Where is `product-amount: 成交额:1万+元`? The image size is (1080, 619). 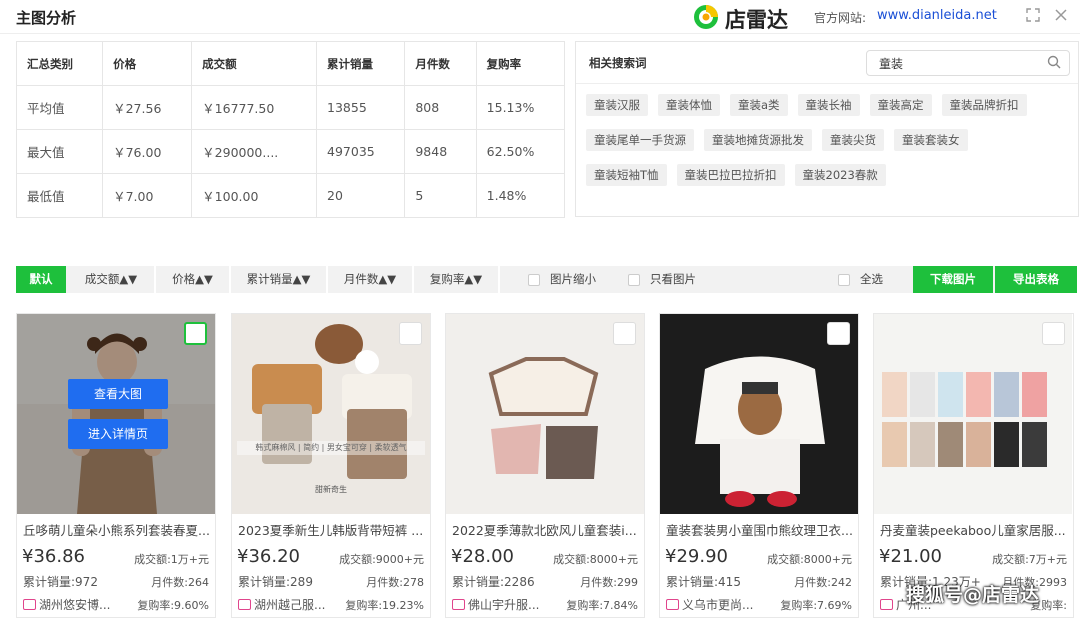
product-amount: 成交额:1万+元 is located at coordinates (171, 559).